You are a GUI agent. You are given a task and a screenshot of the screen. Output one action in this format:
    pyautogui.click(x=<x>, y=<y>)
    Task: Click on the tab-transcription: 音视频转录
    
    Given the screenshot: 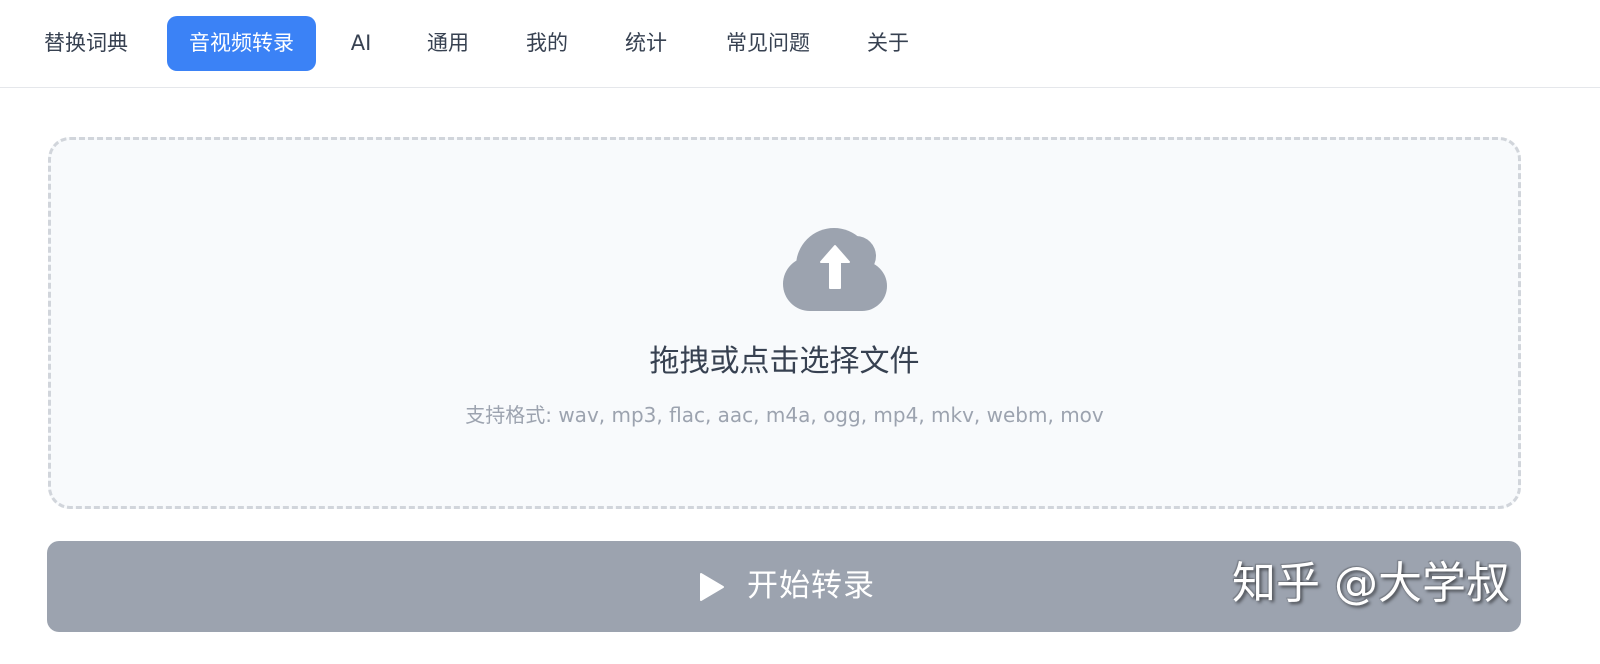 What is the action you would take?
    pyautogui.click(x=241, y=43)
    